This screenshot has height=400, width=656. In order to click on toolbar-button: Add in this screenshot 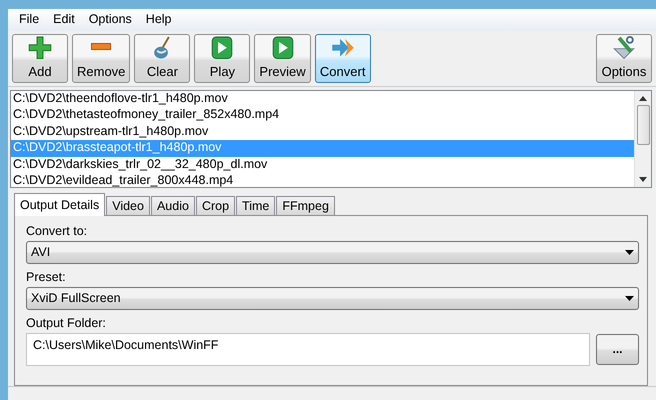, I will do `click(40, 58)`.